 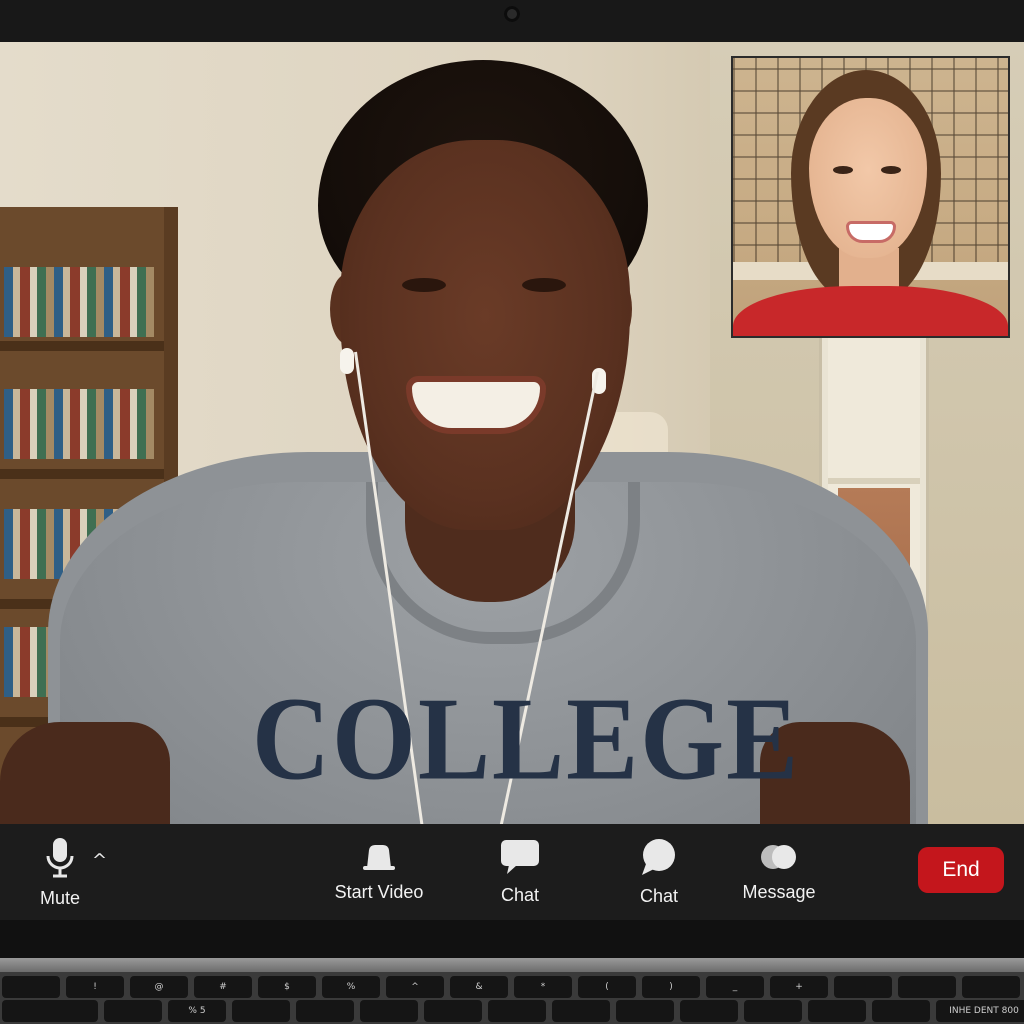 I want to click on self-view-thumbnail, so click(x=870, y=197).